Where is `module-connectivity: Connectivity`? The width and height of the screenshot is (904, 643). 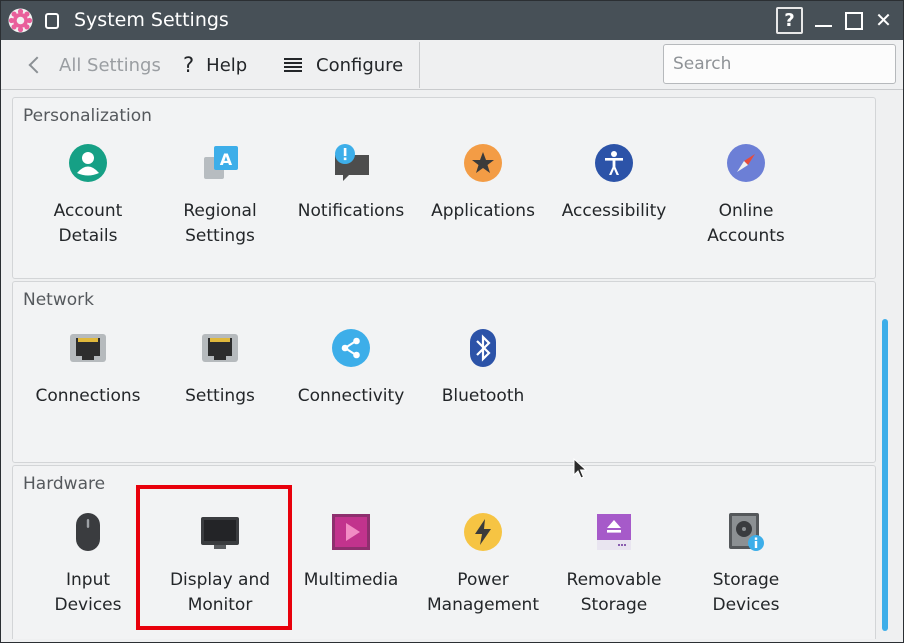
module-connectivity: Connectivity is located at coordinates (351, 368).